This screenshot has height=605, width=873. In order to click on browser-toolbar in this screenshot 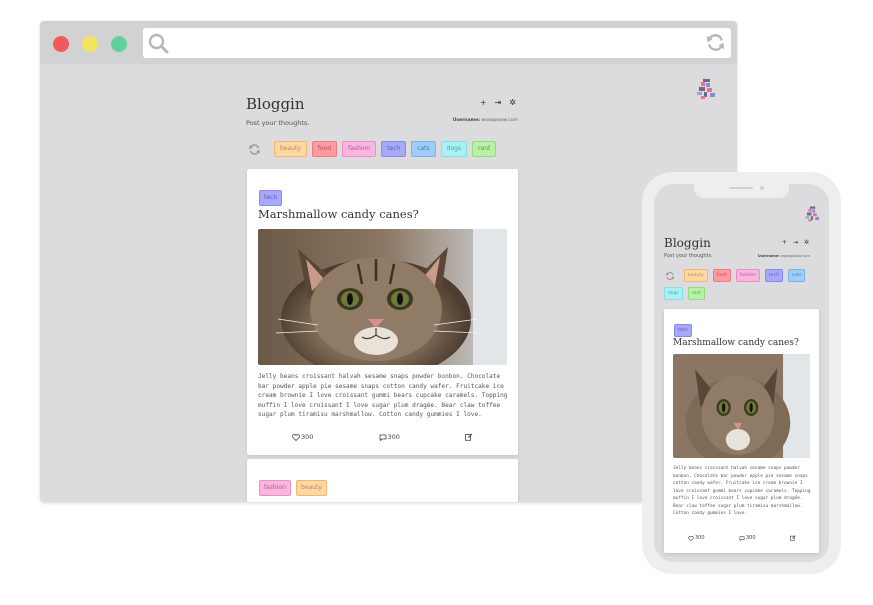, I will do `click(388, 42)`.